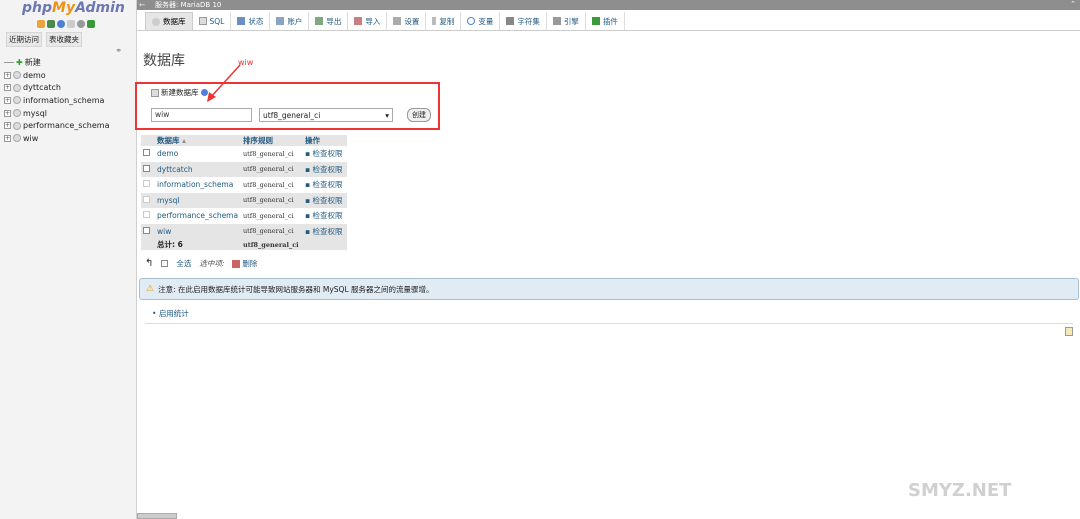 This screenshot has height=519, width=1080. I want to click on tab-replication: 复制, so click(444, 21).